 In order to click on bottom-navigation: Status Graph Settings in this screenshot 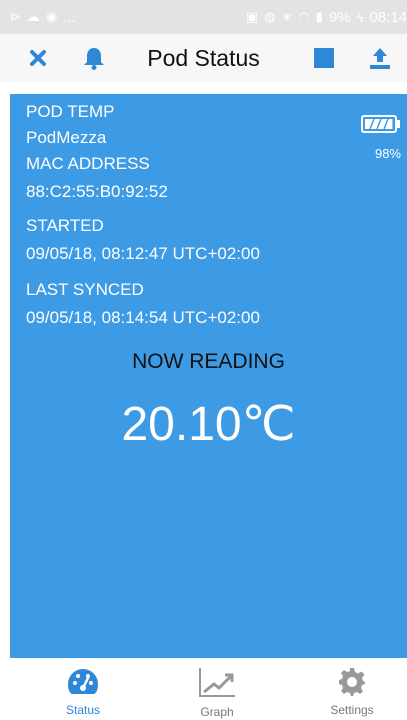, I will do `click(203, 689)`.